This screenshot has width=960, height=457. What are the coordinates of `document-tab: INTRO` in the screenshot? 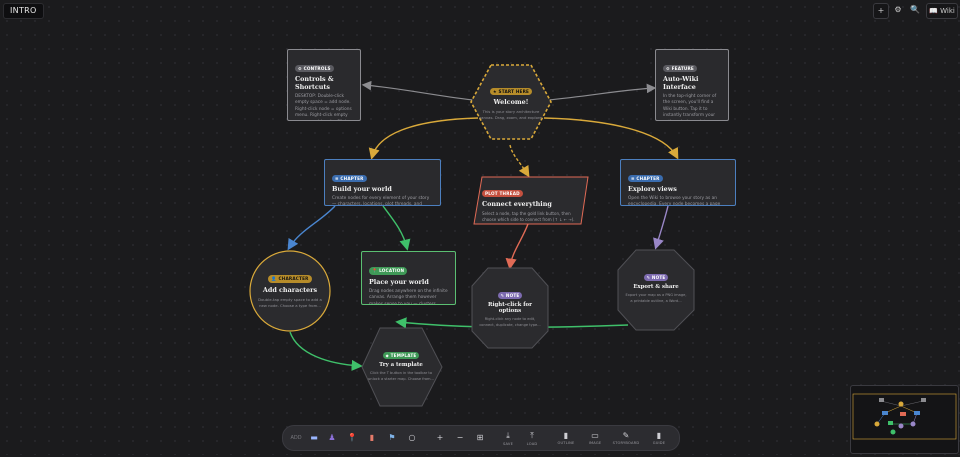 It's located at (23, 11).